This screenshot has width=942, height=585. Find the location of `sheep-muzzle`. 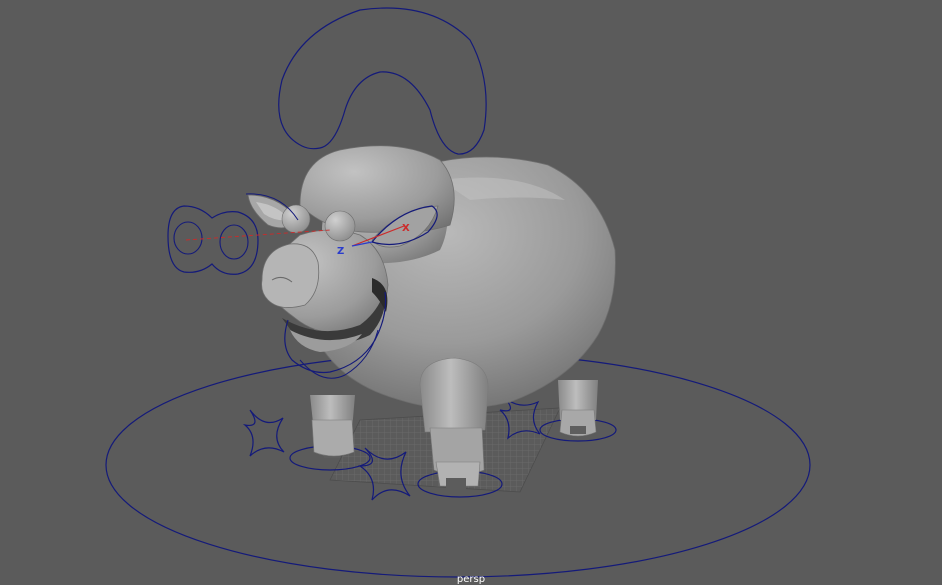

sheep-muzzle is located at coordinates (290, 275).